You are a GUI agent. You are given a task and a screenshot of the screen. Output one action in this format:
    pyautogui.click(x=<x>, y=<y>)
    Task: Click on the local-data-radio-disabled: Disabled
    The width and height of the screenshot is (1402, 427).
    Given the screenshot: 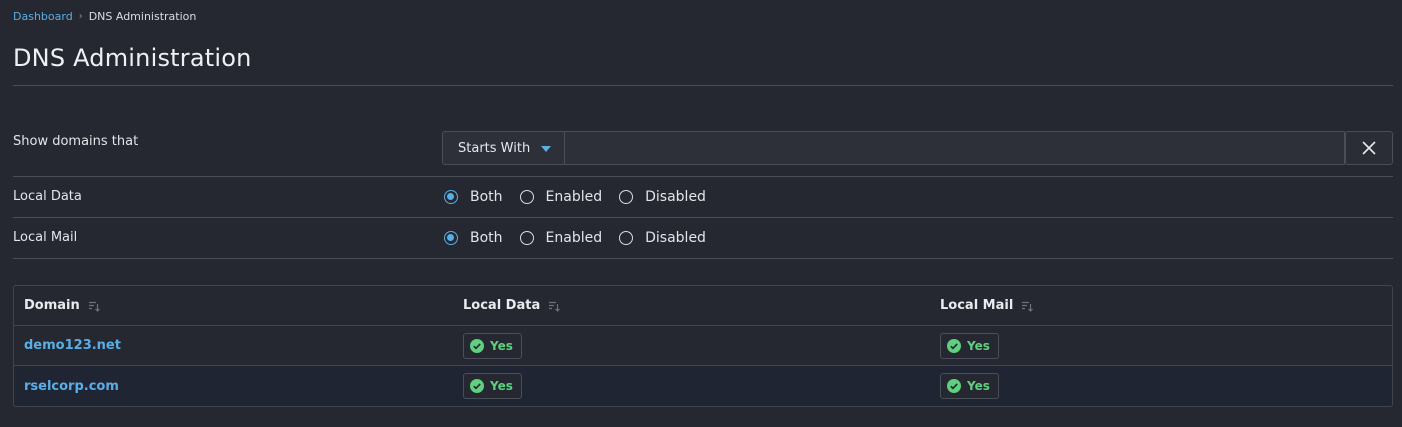 What is the action you would take?
    pyautogui.click(x=662, y=197)
    